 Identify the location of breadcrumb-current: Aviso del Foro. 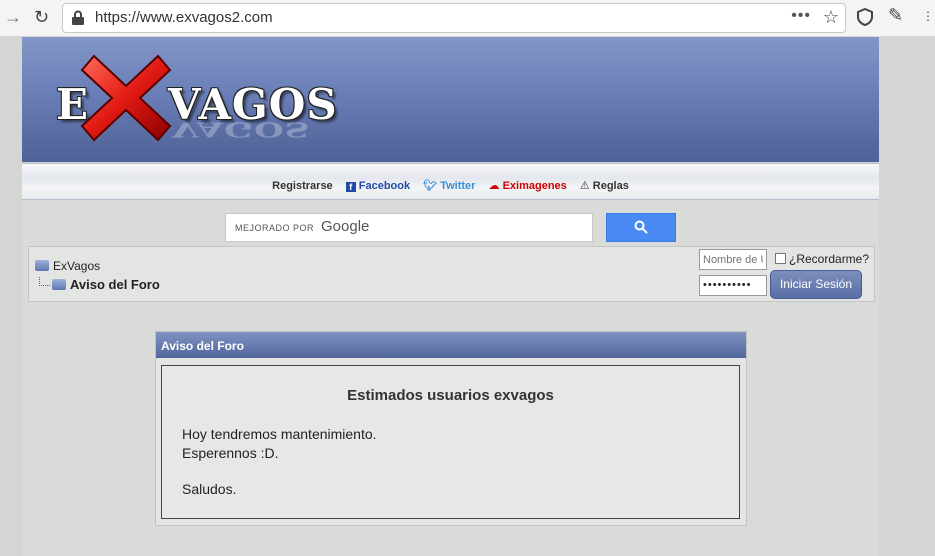
(99, 284).